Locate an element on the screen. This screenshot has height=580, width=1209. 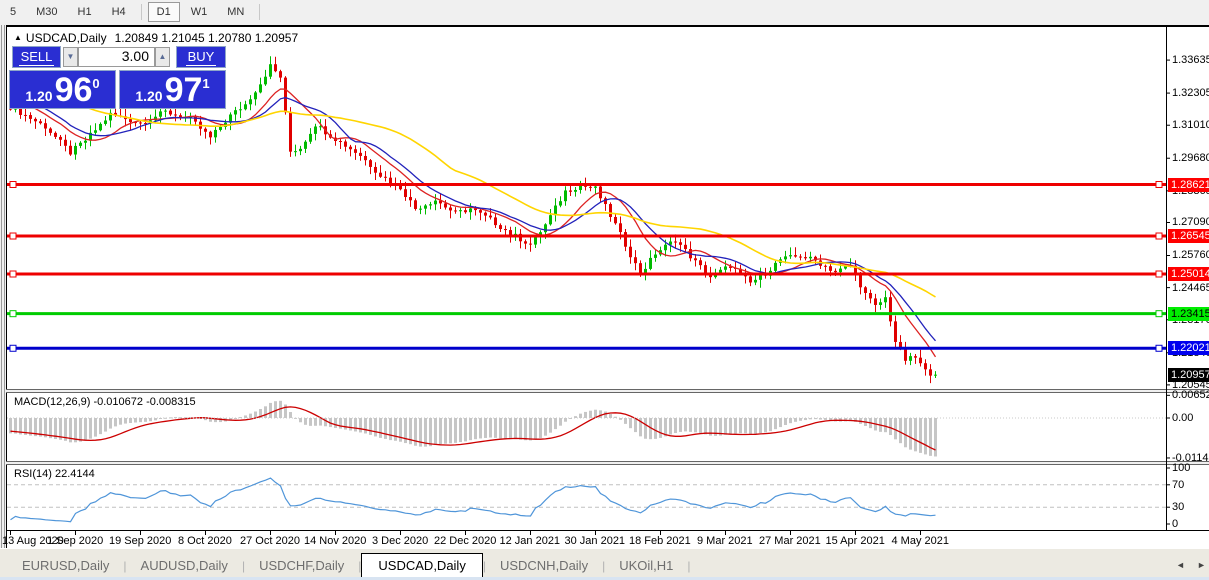
price-axis-tick-label: 1.33635 is located at coordinates (1190, 60).